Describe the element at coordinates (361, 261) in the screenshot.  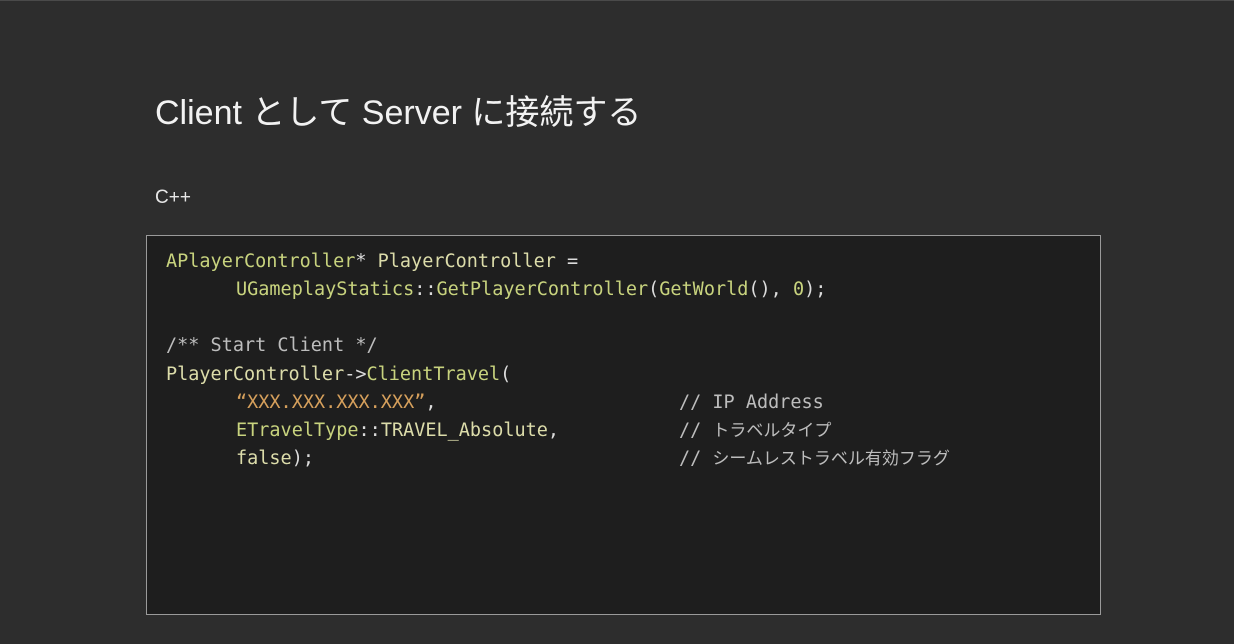
I see `code-token-pointer: *` at that location.